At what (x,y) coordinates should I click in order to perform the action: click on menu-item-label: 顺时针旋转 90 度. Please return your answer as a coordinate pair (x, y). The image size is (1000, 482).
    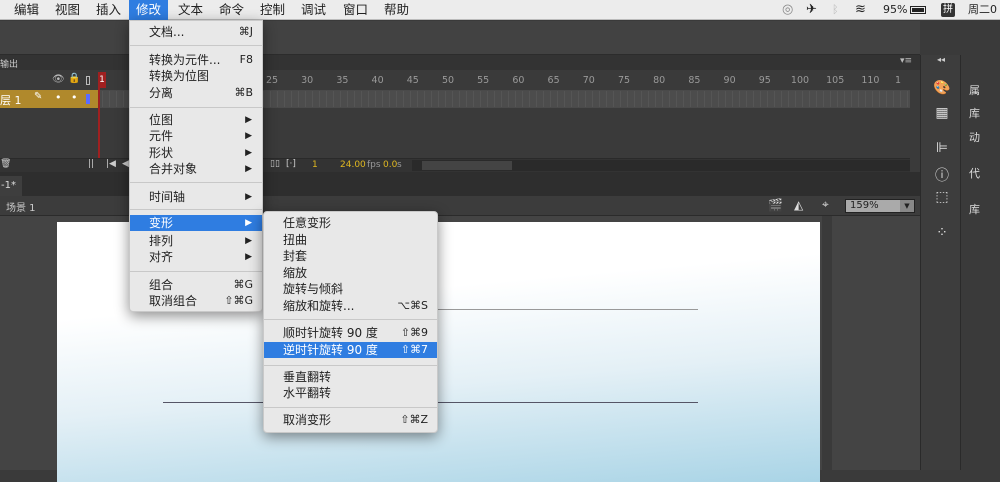
    Looking at the image, I should click on (330, 333).